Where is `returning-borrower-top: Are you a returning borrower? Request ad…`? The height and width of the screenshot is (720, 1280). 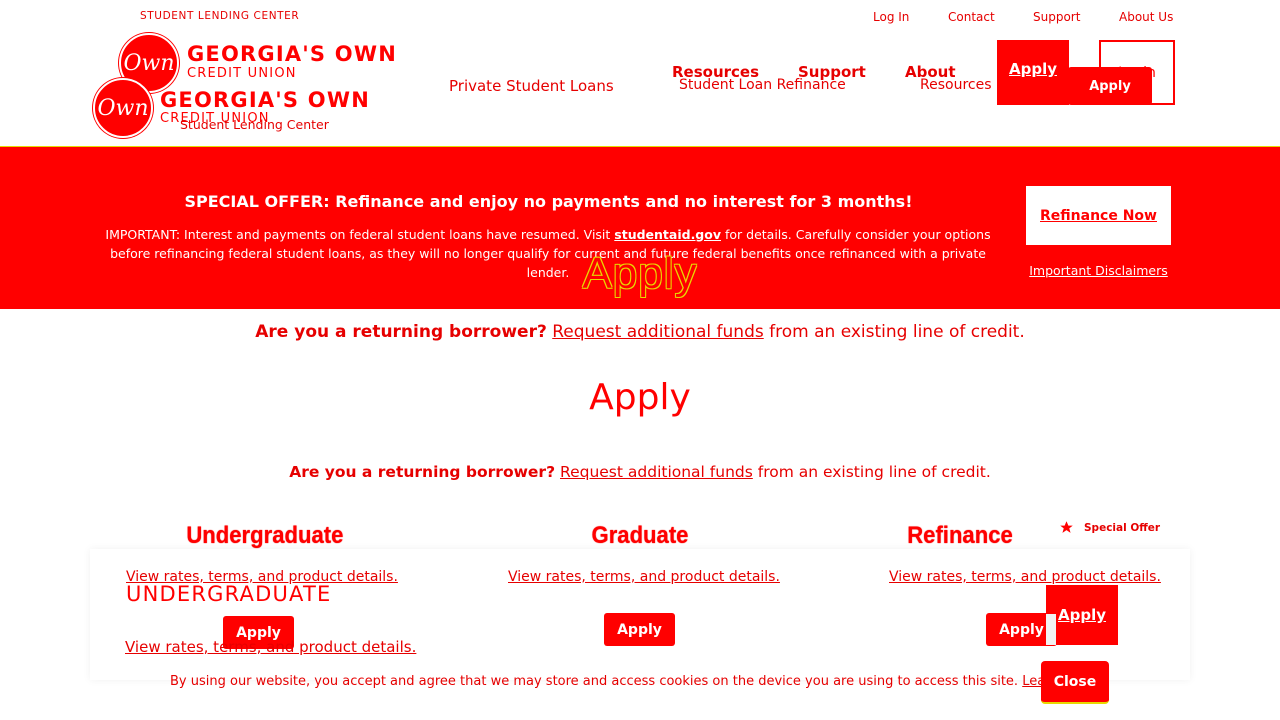 returning-borrower-top: Are you a returning borrower? Request ad… is located at coordinates (640, 332).